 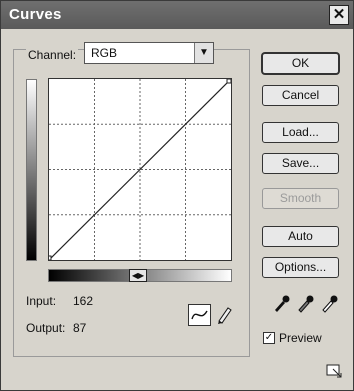 What do you see at coordinates (177, 15) in the screenshot?
I see `title-bar: Curves ✕` at bounding box center [177, 15].